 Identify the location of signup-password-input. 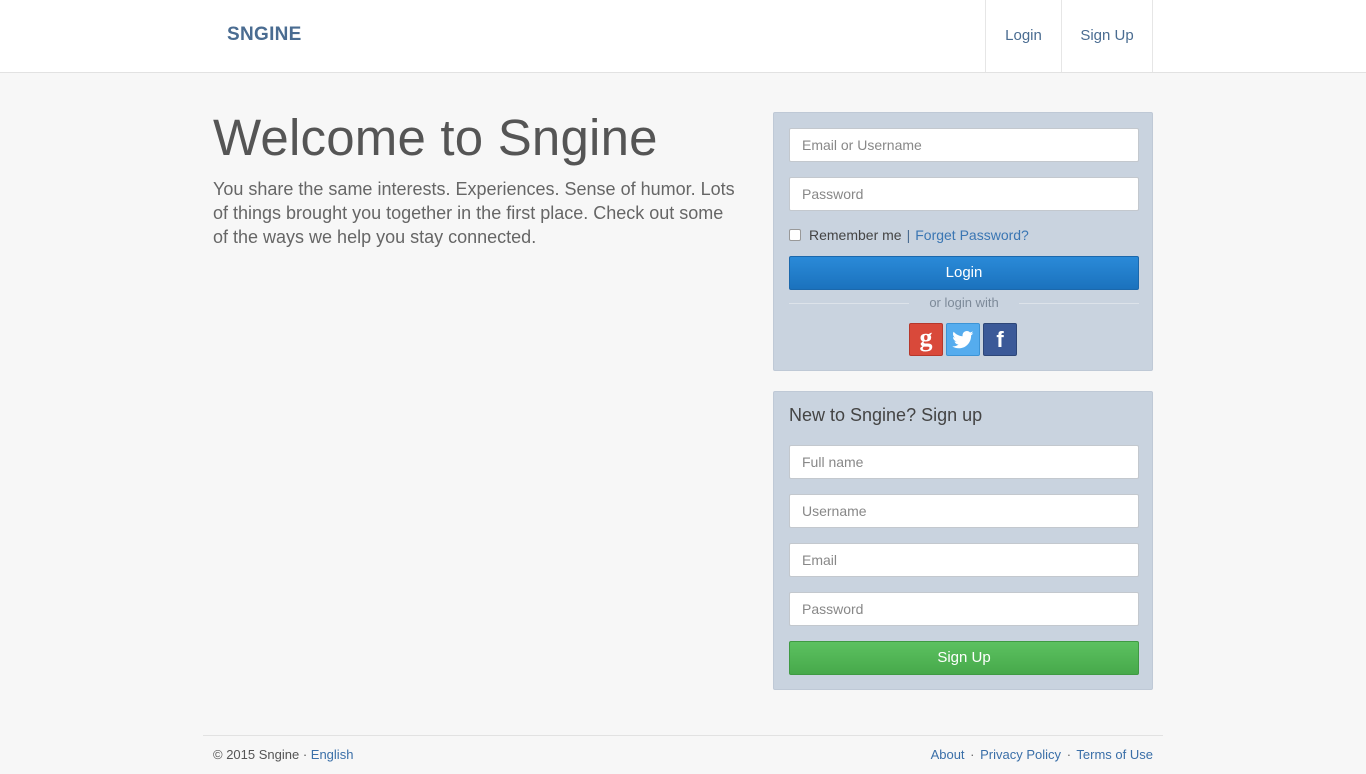
(964, 609).